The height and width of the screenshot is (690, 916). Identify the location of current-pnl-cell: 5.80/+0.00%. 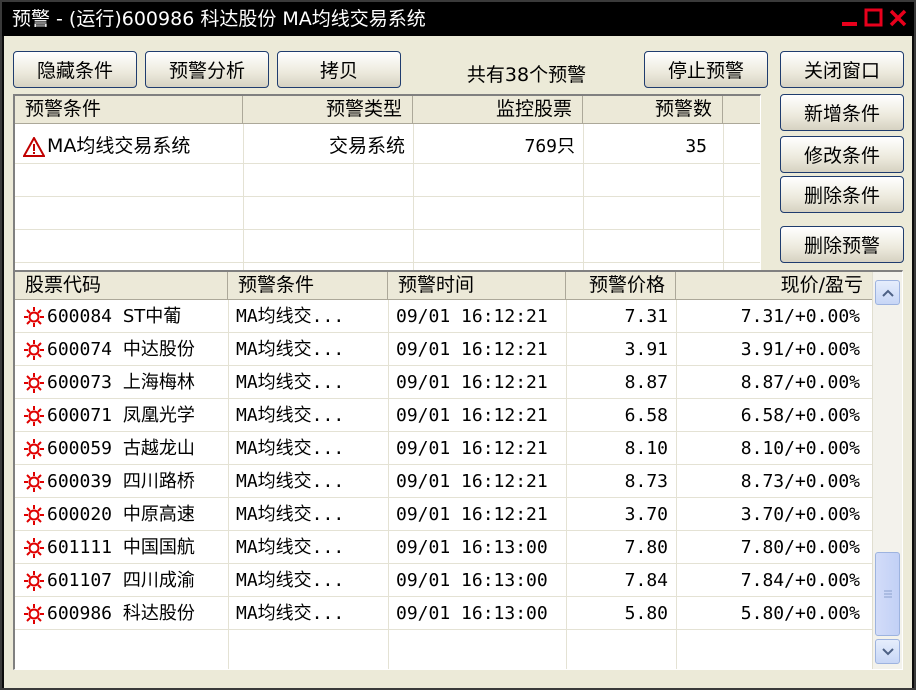
(800, 613).